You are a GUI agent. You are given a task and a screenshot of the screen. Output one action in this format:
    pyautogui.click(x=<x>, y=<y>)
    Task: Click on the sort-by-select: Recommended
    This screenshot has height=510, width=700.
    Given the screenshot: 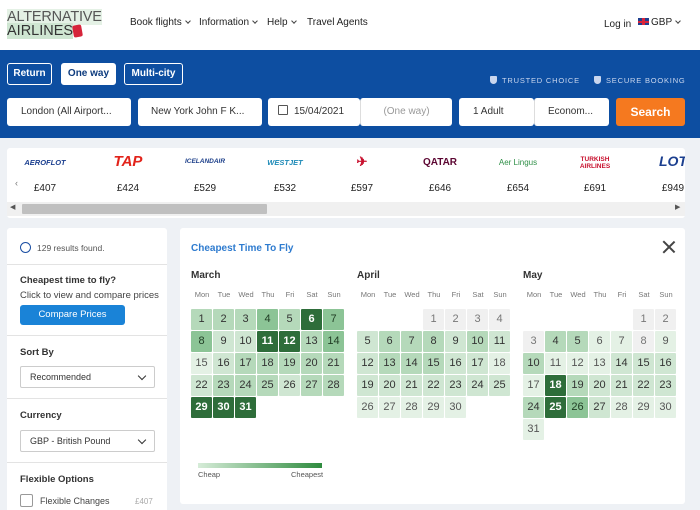 What is the action you would take?
    pyautogui.click(x=87, y=377)
    